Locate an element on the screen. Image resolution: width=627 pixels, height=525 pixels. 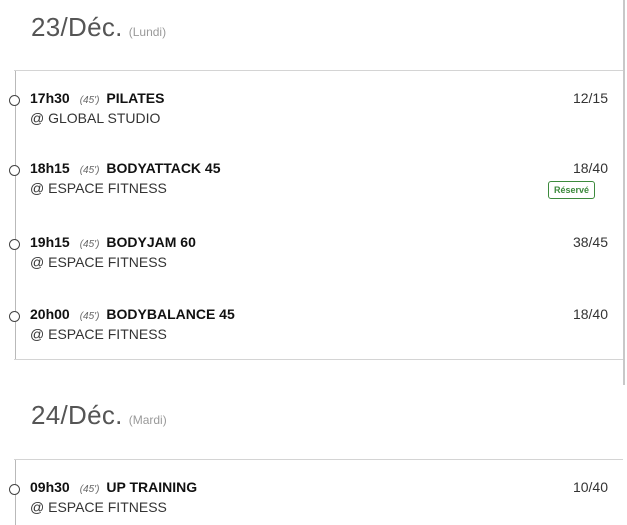
session-name: BODYBALANCE 45 is located at coordinates (170, 314).